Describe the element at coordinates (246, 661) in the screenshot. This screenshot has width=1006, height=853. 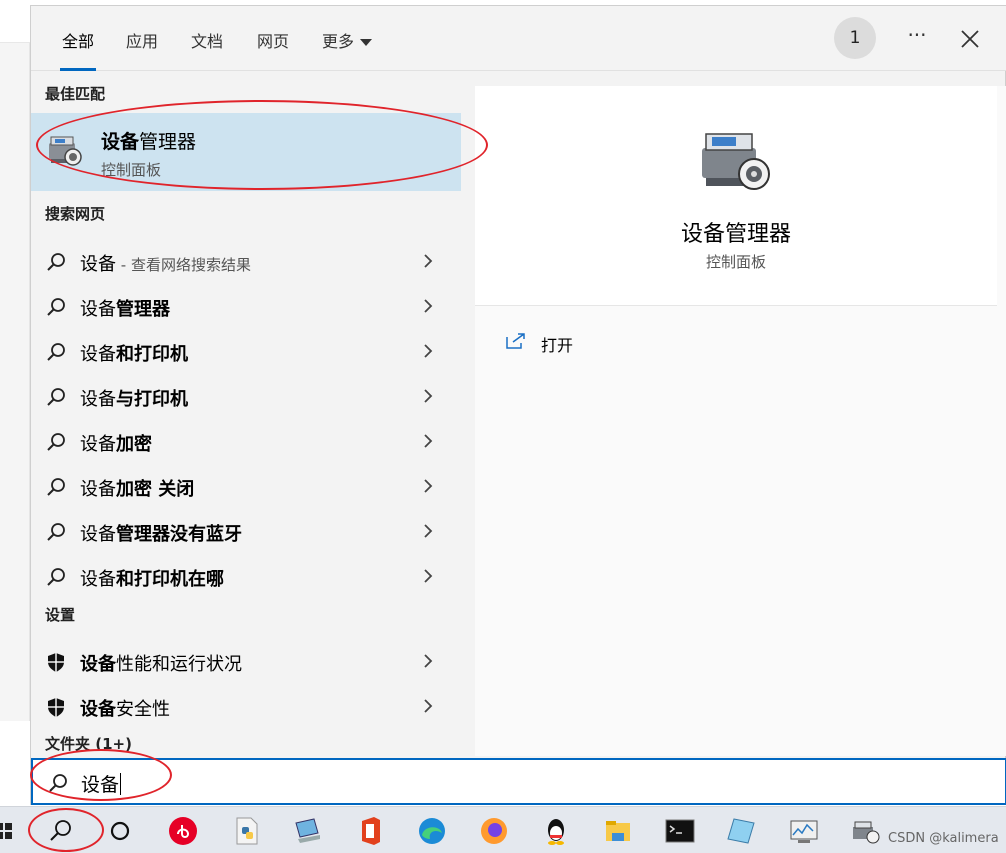
I see `settings-result-item: 设备性能和运行状况` at that location.